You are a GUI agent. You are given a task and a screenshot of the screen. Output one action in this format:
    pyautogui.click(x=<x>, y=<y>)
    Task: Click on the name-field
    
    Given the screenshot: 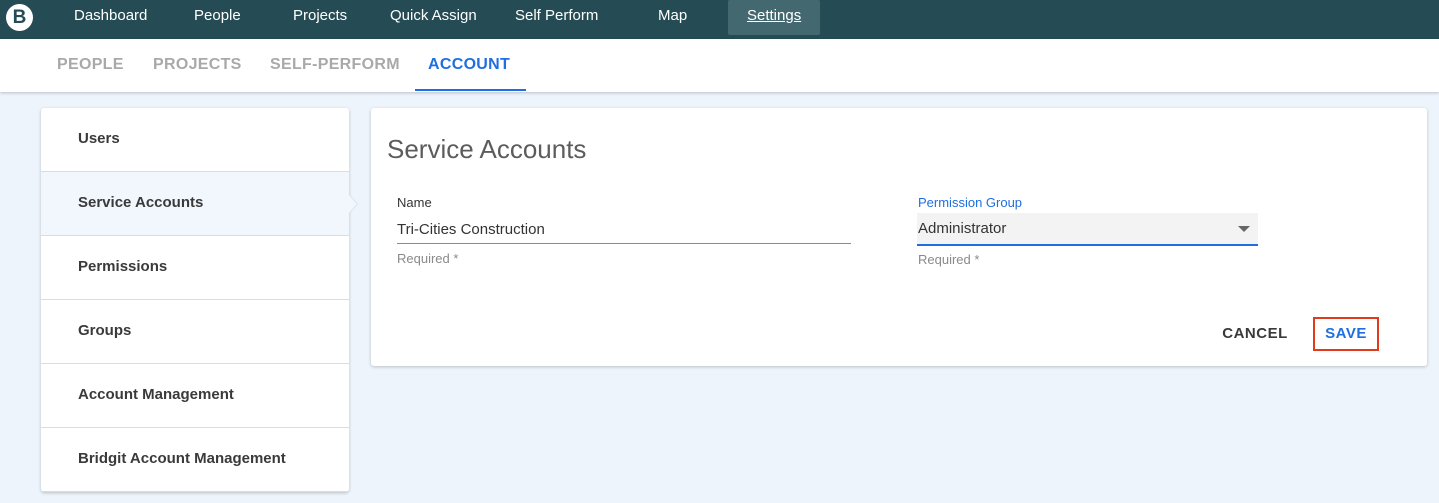 What is the action you would take?
    pyautogui.click(x=624, y=230)
    